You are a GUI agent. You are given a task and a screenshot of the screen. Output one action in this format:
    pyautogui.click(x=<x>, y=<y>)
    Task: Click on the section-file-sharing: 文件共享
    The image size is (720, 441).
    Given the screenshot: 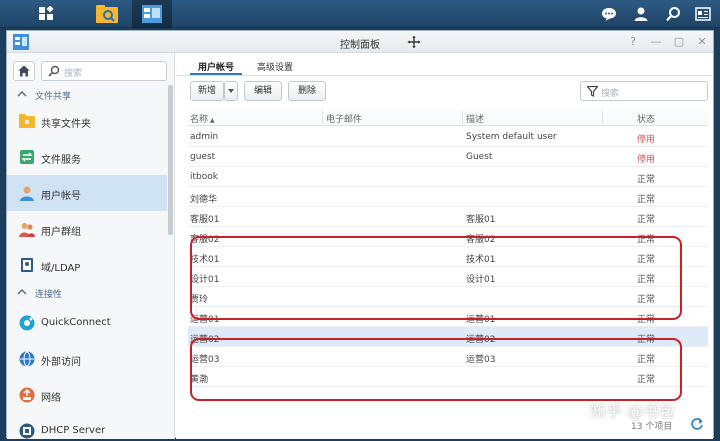 What is the action you would take?
    pyautogui.click(x=87, y=95)
    